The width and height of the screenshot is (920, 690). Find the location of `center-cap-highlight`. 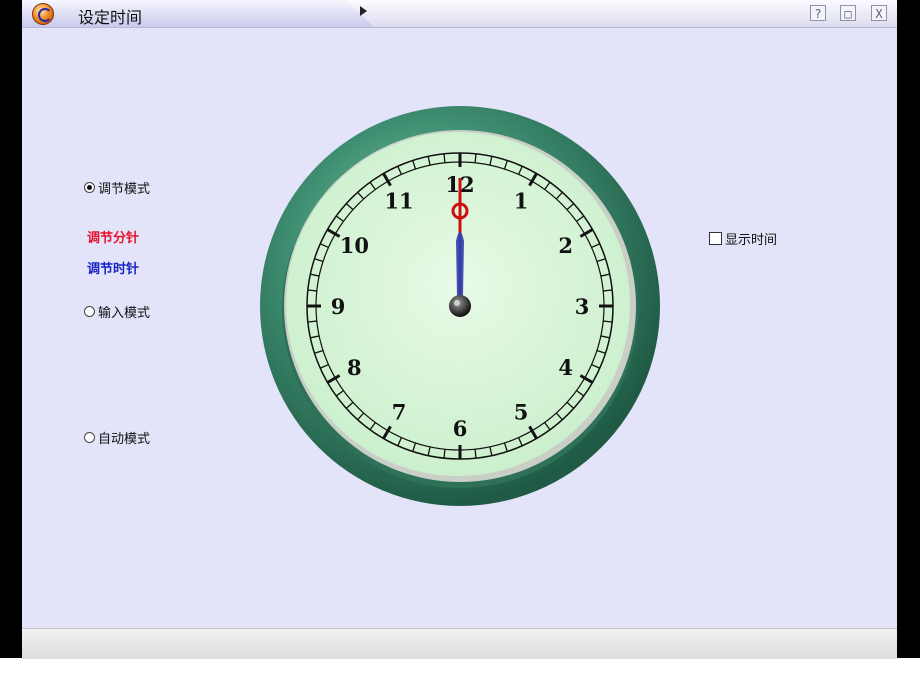

center-cap-highlight is located at coordinates (457, 303).